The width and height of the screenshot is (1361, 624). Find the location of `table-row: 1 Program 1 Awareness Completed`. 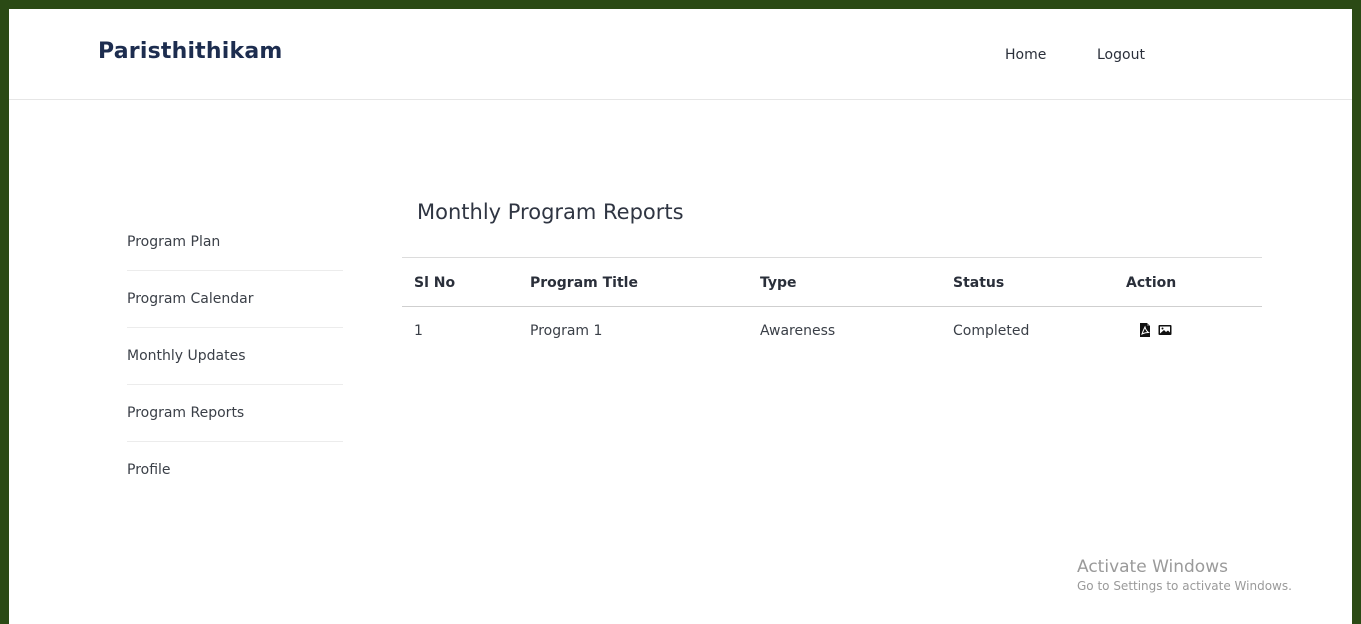

table-row: 1 Program 1 Awareness Completed is located at coordinates (832, 331).